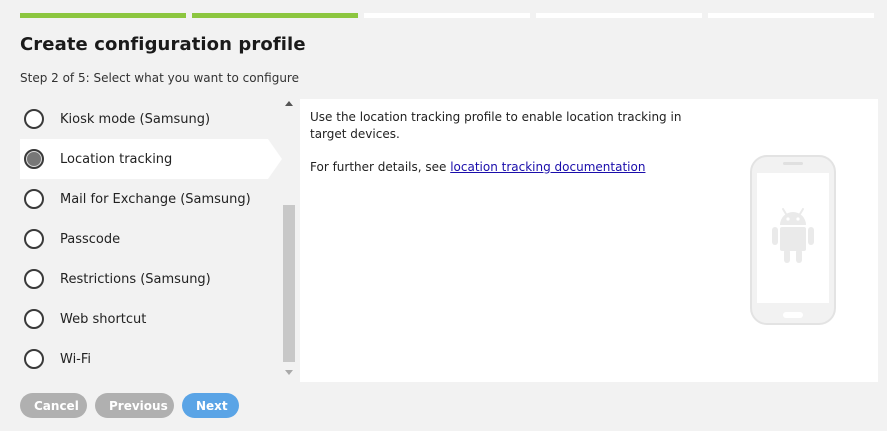 This screenshot has height=431, width=887. What do you see at coordinates (135, 119) in the screenshot?
I see `option-label: Kiosk mode (Samsung)` at bounding box center [135, 119].